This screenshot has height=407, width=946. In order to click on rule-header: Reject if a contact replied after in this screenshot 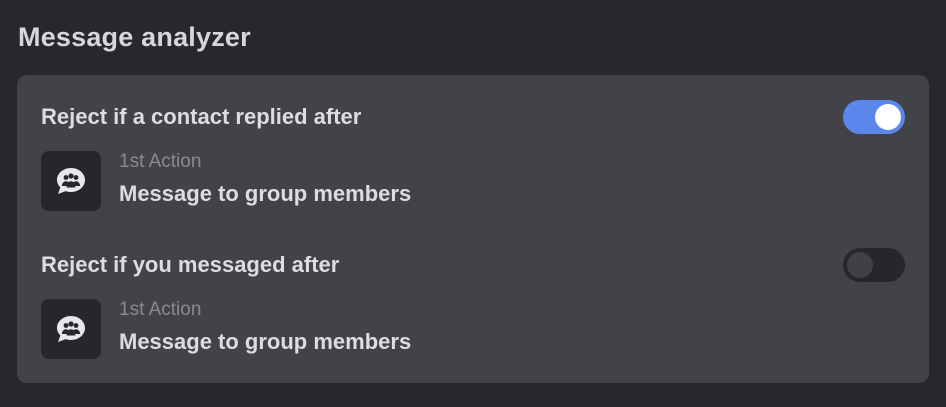, I will do `click(473, 116)`.